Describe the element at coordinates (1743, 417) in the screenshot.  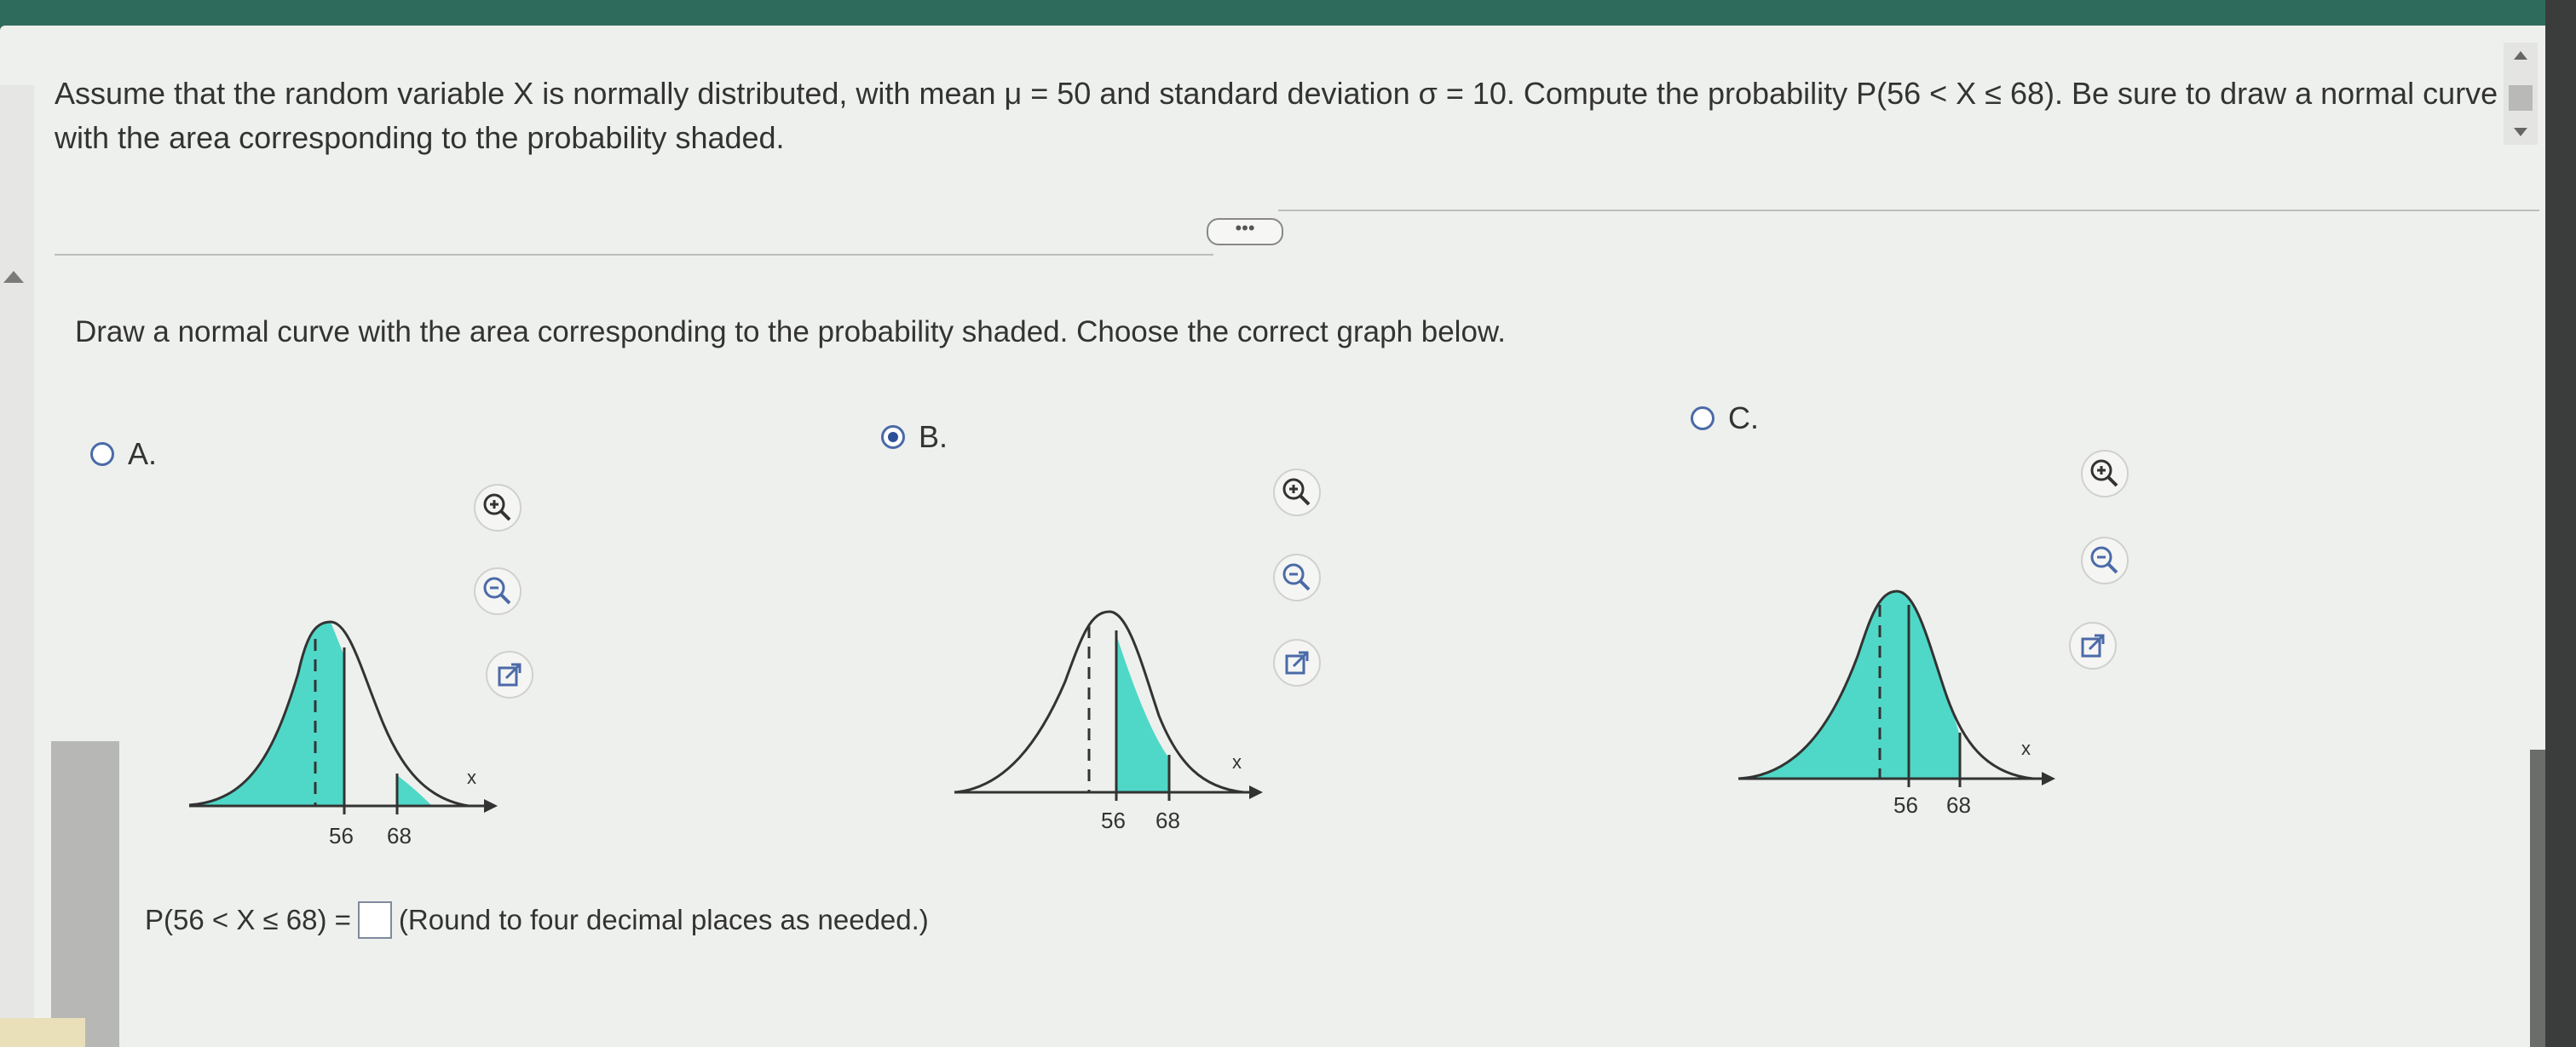
I see `option-label: C.` at that location.